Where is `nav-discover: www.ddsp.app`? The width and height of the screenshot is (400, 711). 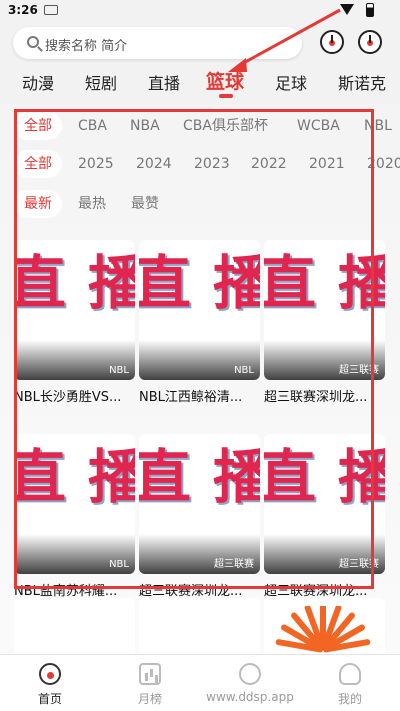
nav-discover: www.ddsp.app is located at coordinates (250, 683).